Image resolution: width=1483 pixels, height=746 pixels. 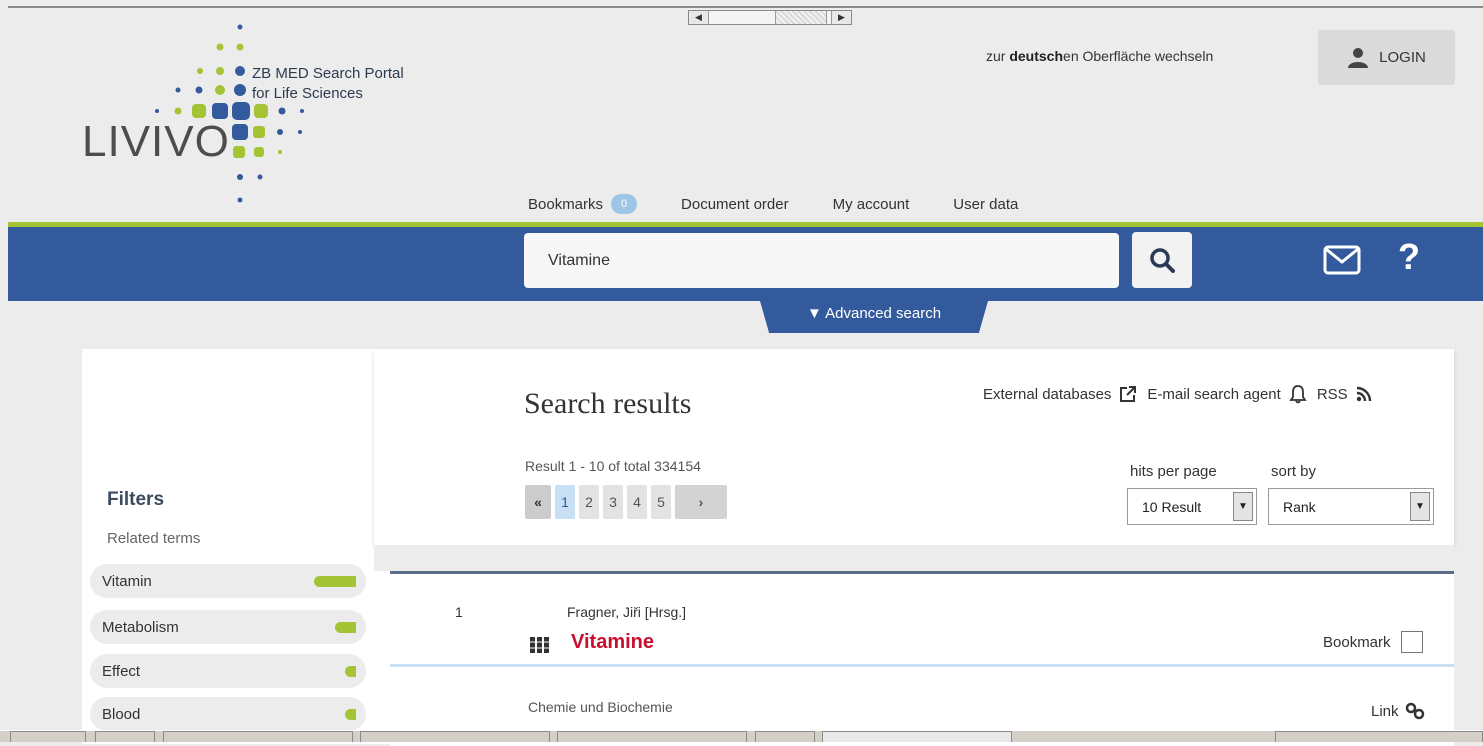 What do you see at coordinates (1298, 394) in the screenshot?
I see `bell-icon` at bounding box center [1298, 394].